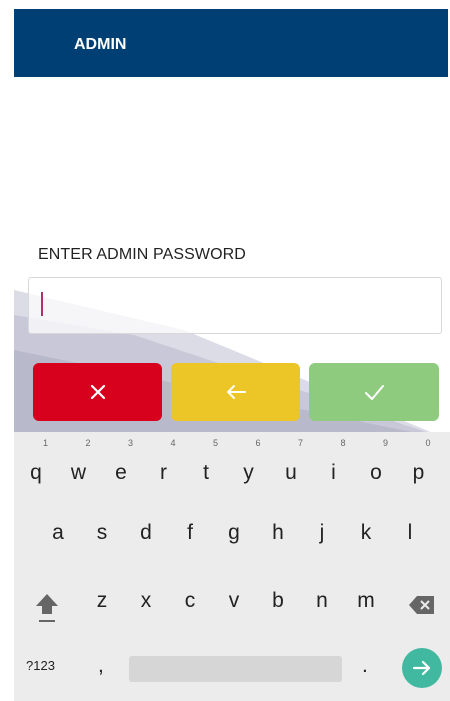 This screenshot has width=450, height=701. What do you see at coordinates (146, 606) in the screenshot?
I see `key-x: x` at bounding box center [146, 606].